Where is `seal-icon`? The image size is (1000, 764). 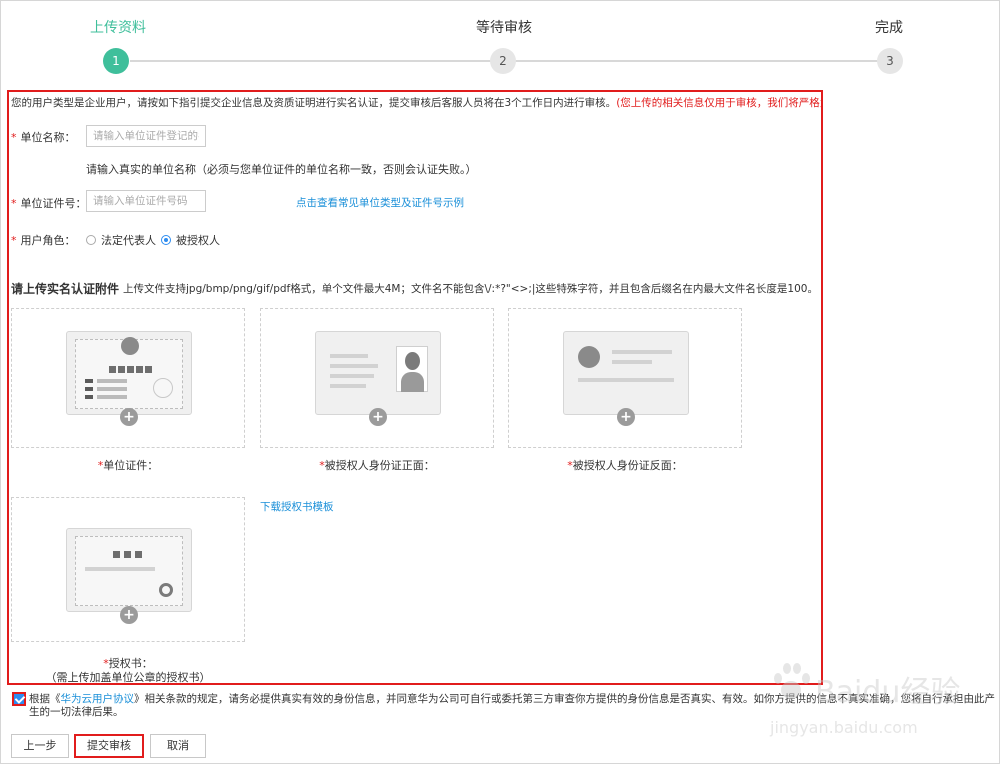
seal-icon is located at coordinates (166, 590).